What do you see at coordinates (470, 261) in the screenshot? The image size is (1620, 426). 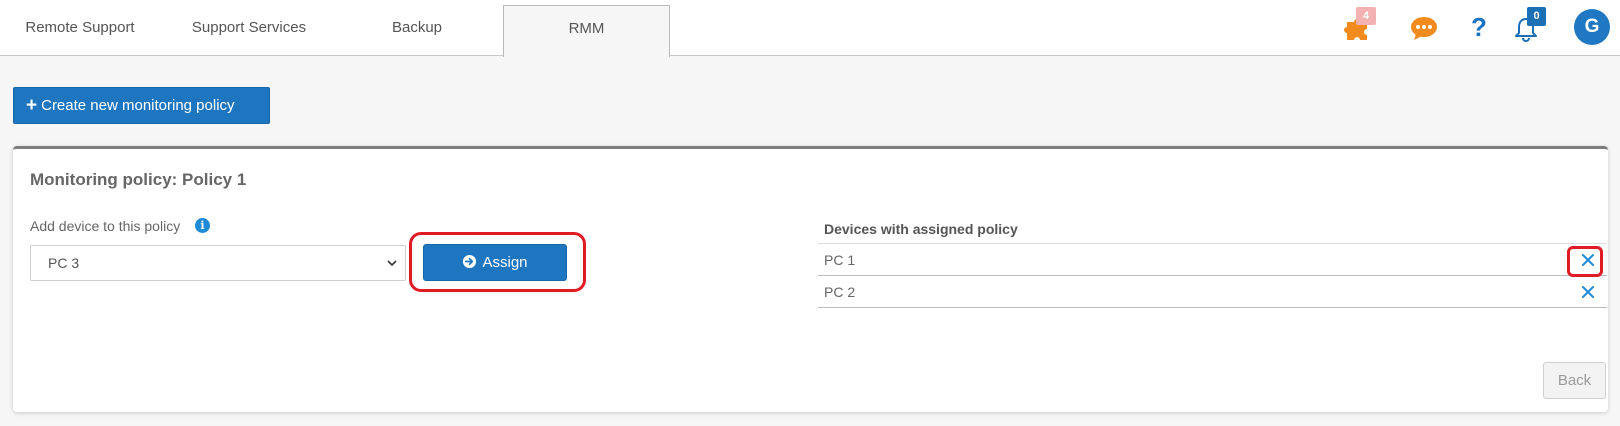 I see `circle-arrow-right-icon` at bounding box center [470, 261].